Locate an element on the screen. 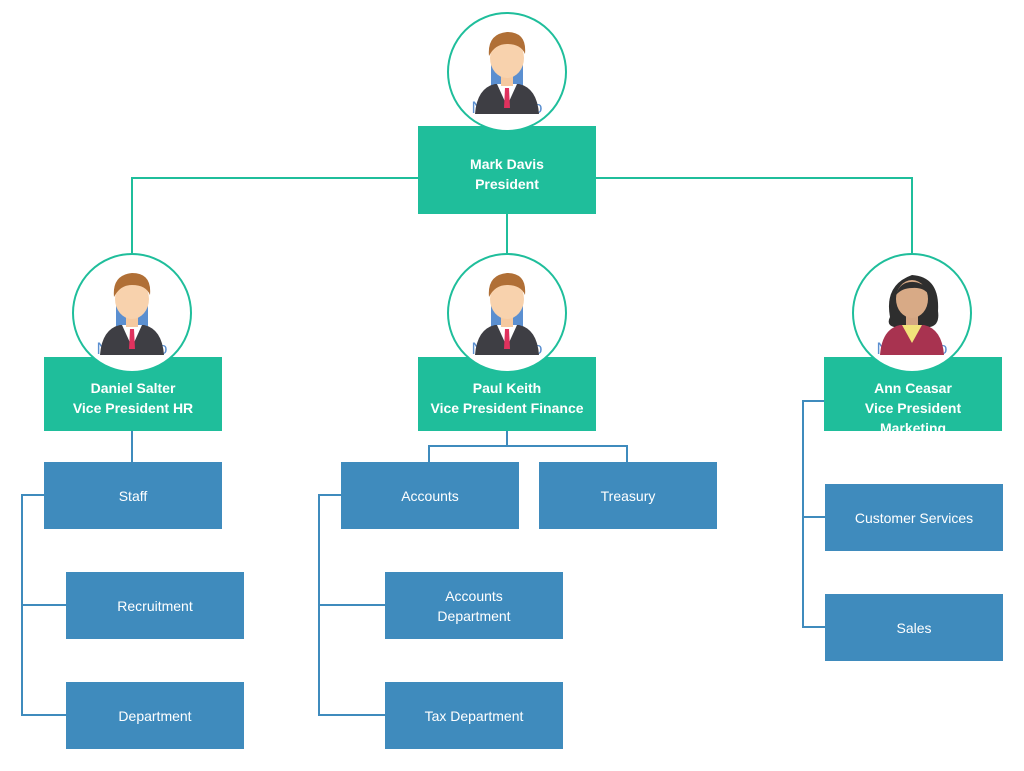 This screenshot has height=771, width=1024. node-dept-treasury: Treasury is located at coordinates (628, 495).